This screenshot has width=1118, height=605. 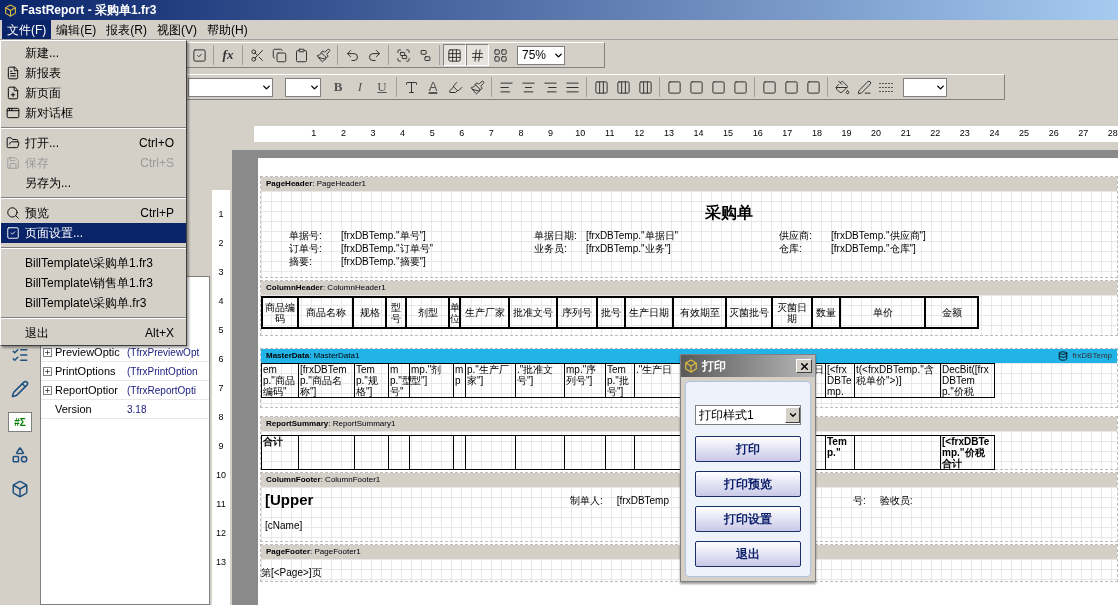 What do you see at coordinates (374, 55) in the screenshot?
I see `redo-icon` at bounding box center [374, 55].